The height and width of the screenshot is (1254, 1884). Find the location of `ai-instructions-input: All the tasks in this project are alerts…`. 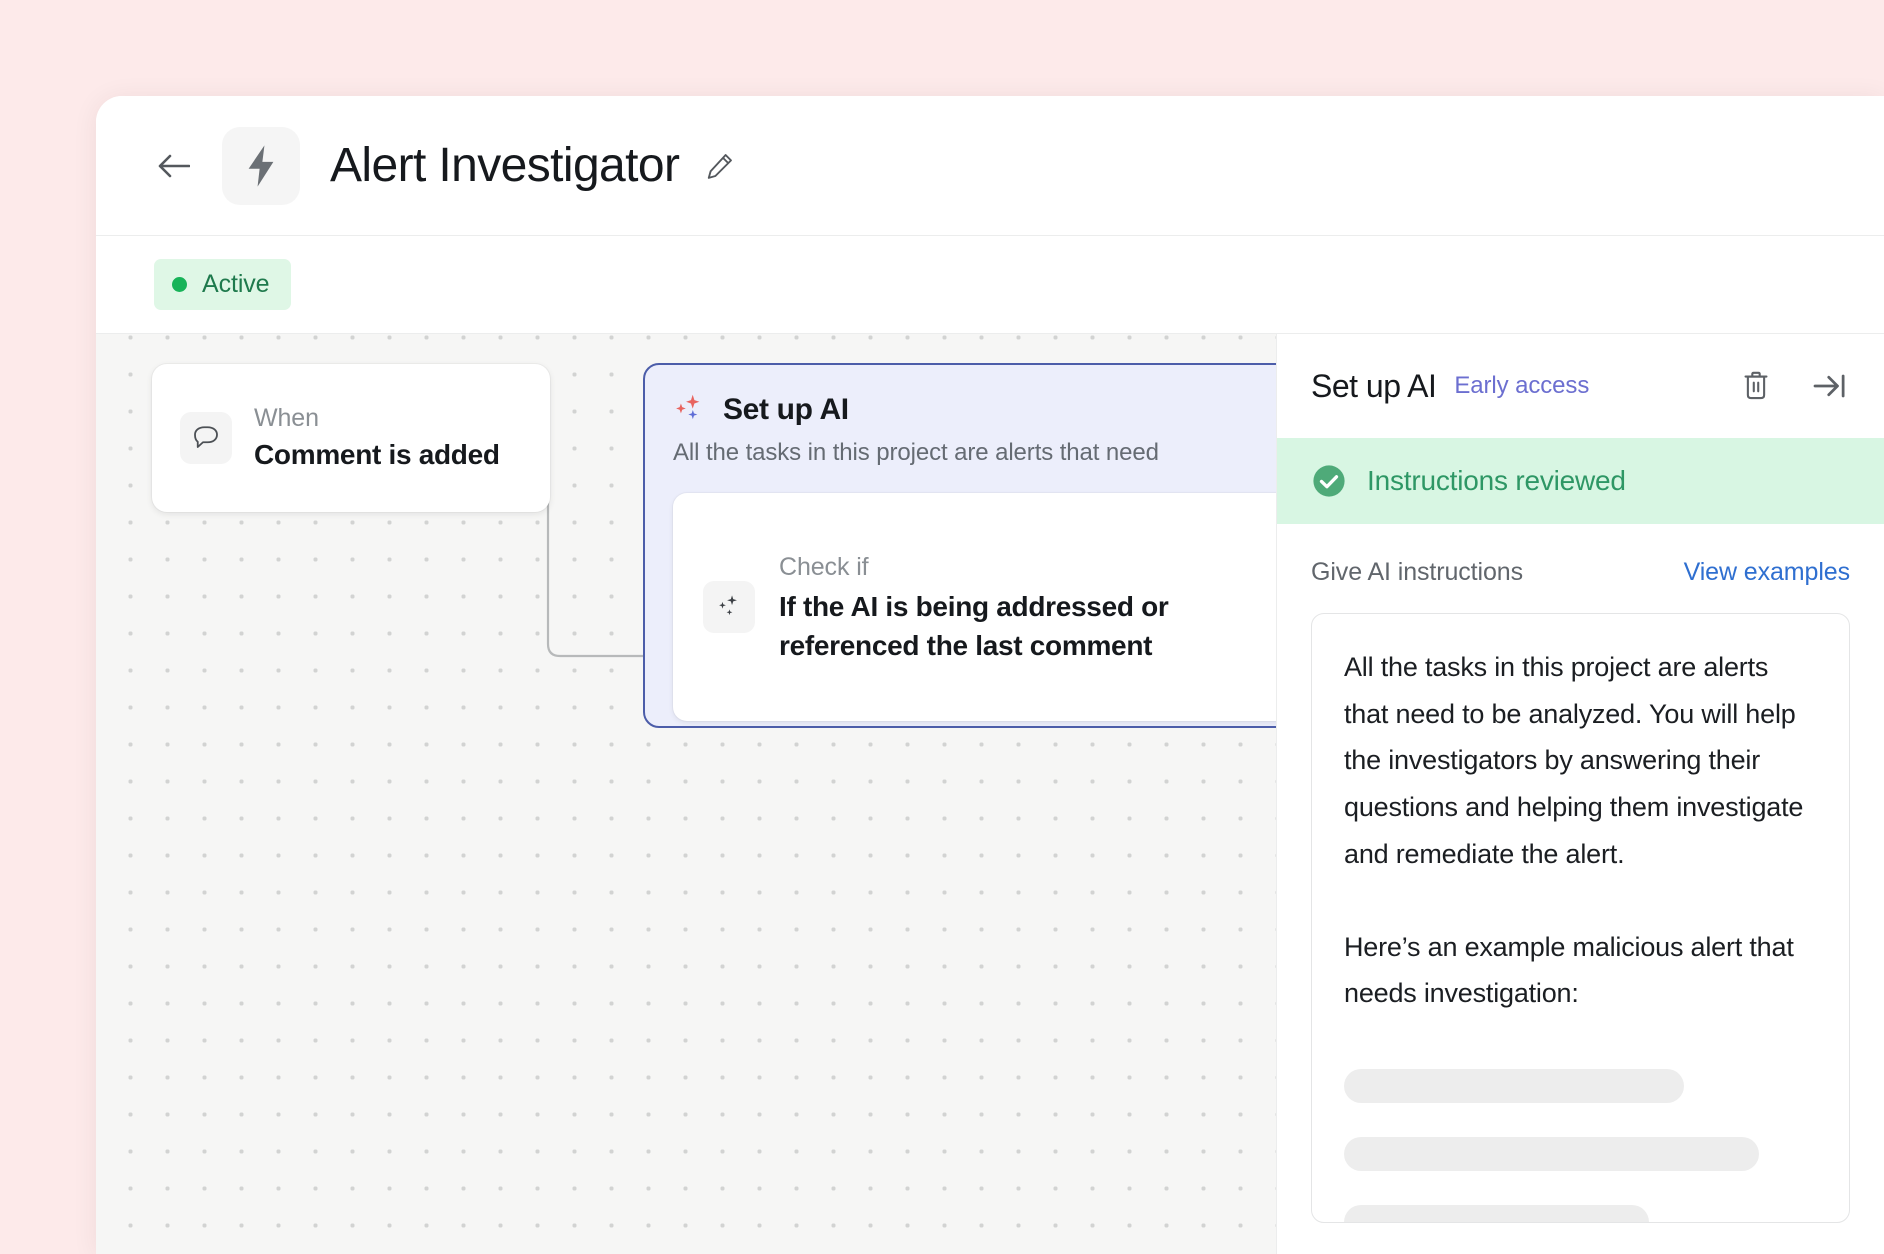

ai-instructions-input: All the tasks in this project are alerts… is located at coordinates (1580, 918).